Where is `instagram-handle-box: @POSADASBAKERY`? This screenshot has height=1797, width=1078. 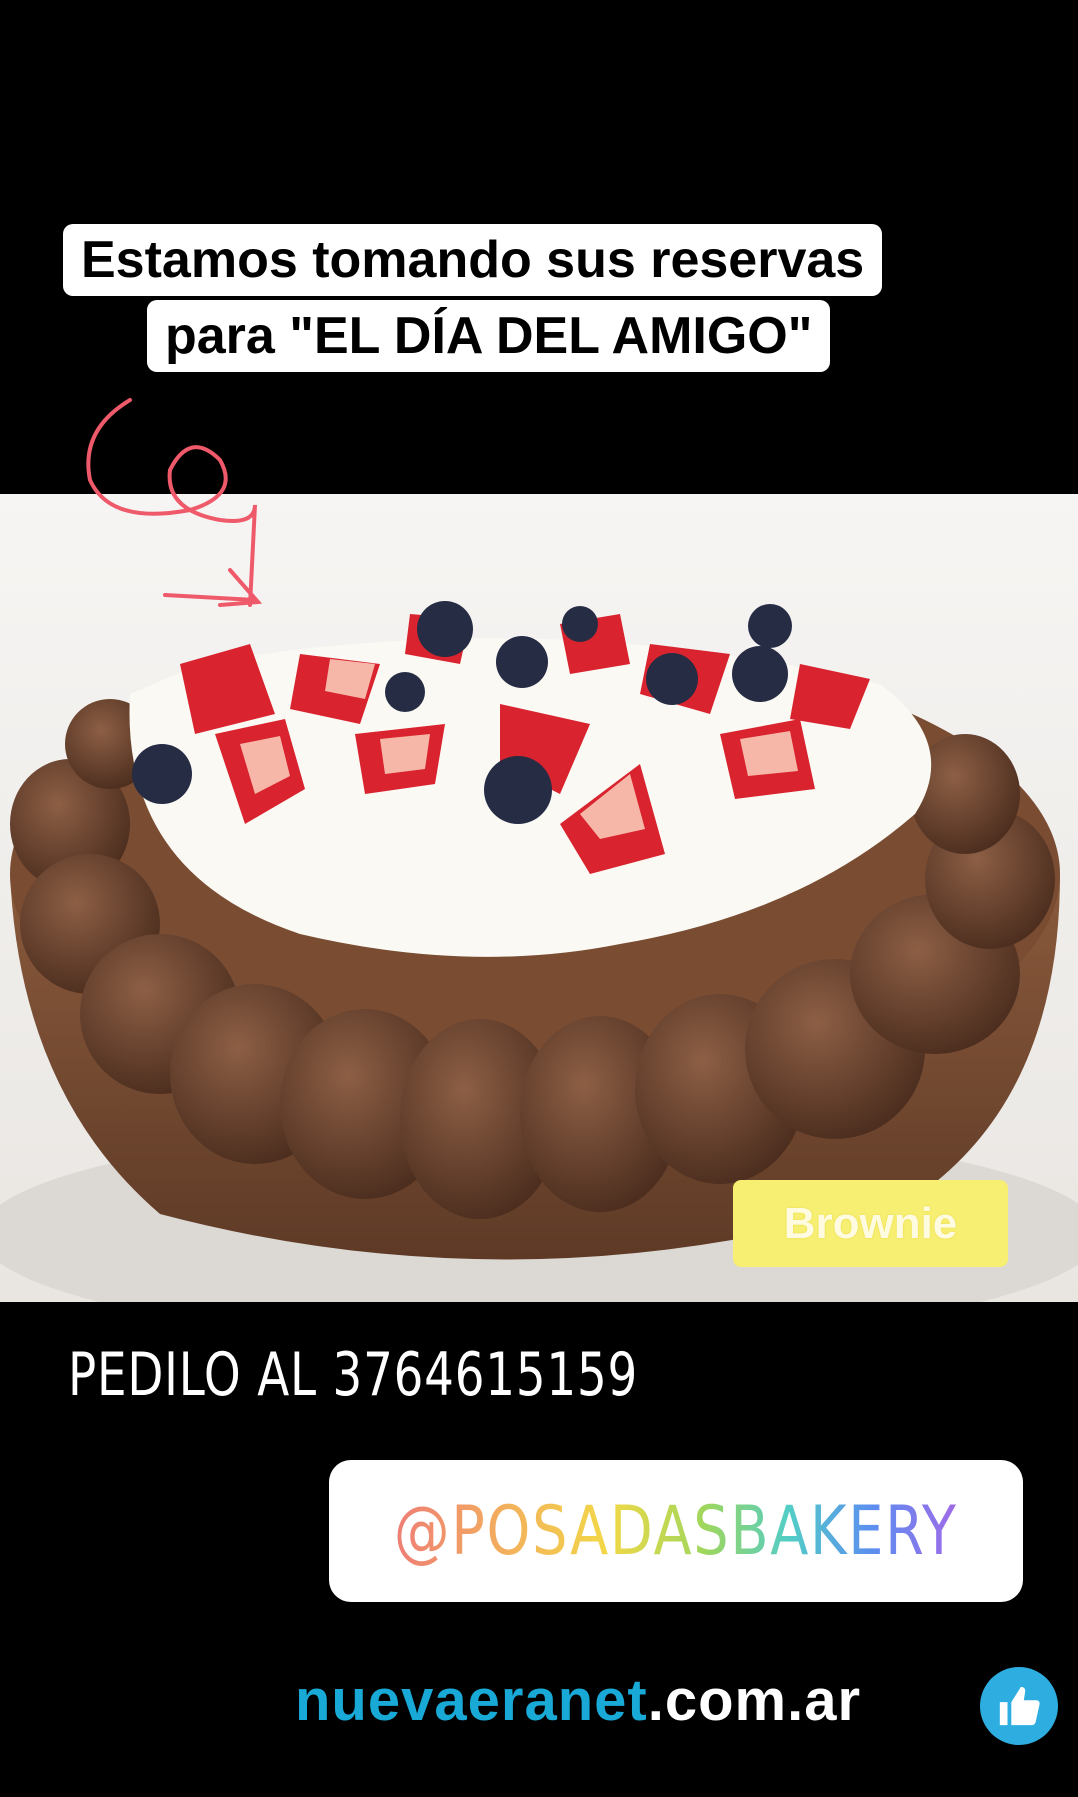
instagram-handle-box: @POSADASBAKERY is located at coordinates (676, 1531).